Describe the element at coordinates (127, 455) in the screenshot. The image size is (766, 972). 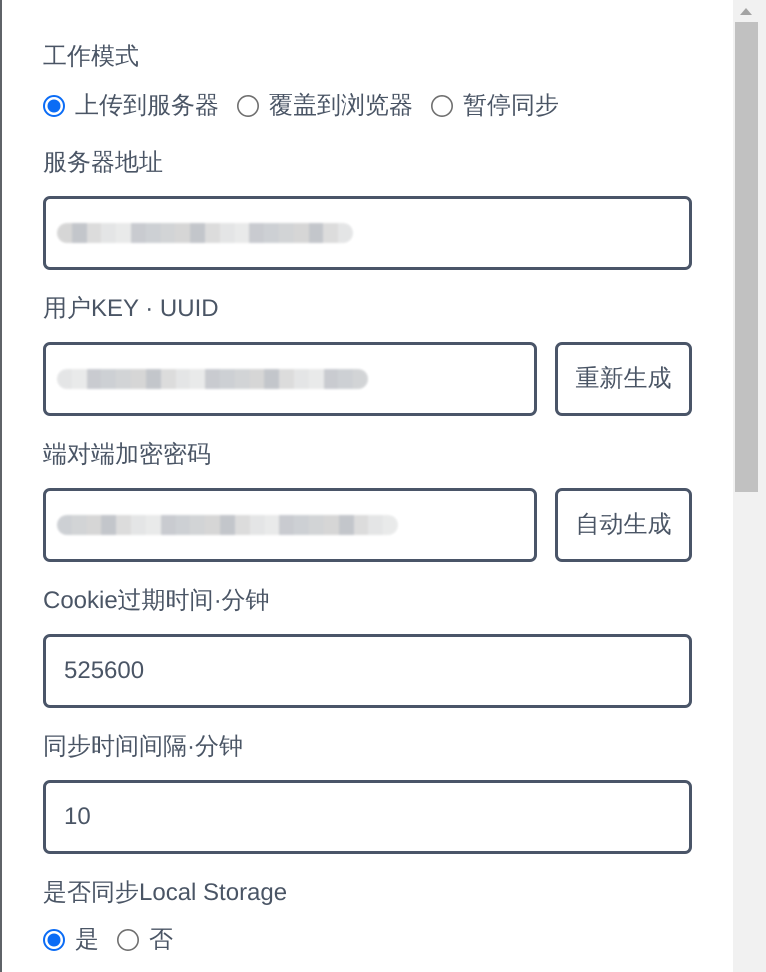
I see `field-label: 端对端加密密码` at that location.